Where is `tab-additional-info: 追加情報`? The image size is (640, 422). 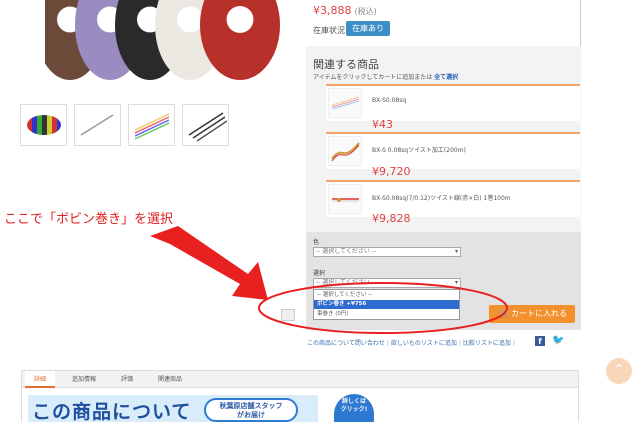
tab-additional-info: 追加情報 is located at coordinates (84, 379).